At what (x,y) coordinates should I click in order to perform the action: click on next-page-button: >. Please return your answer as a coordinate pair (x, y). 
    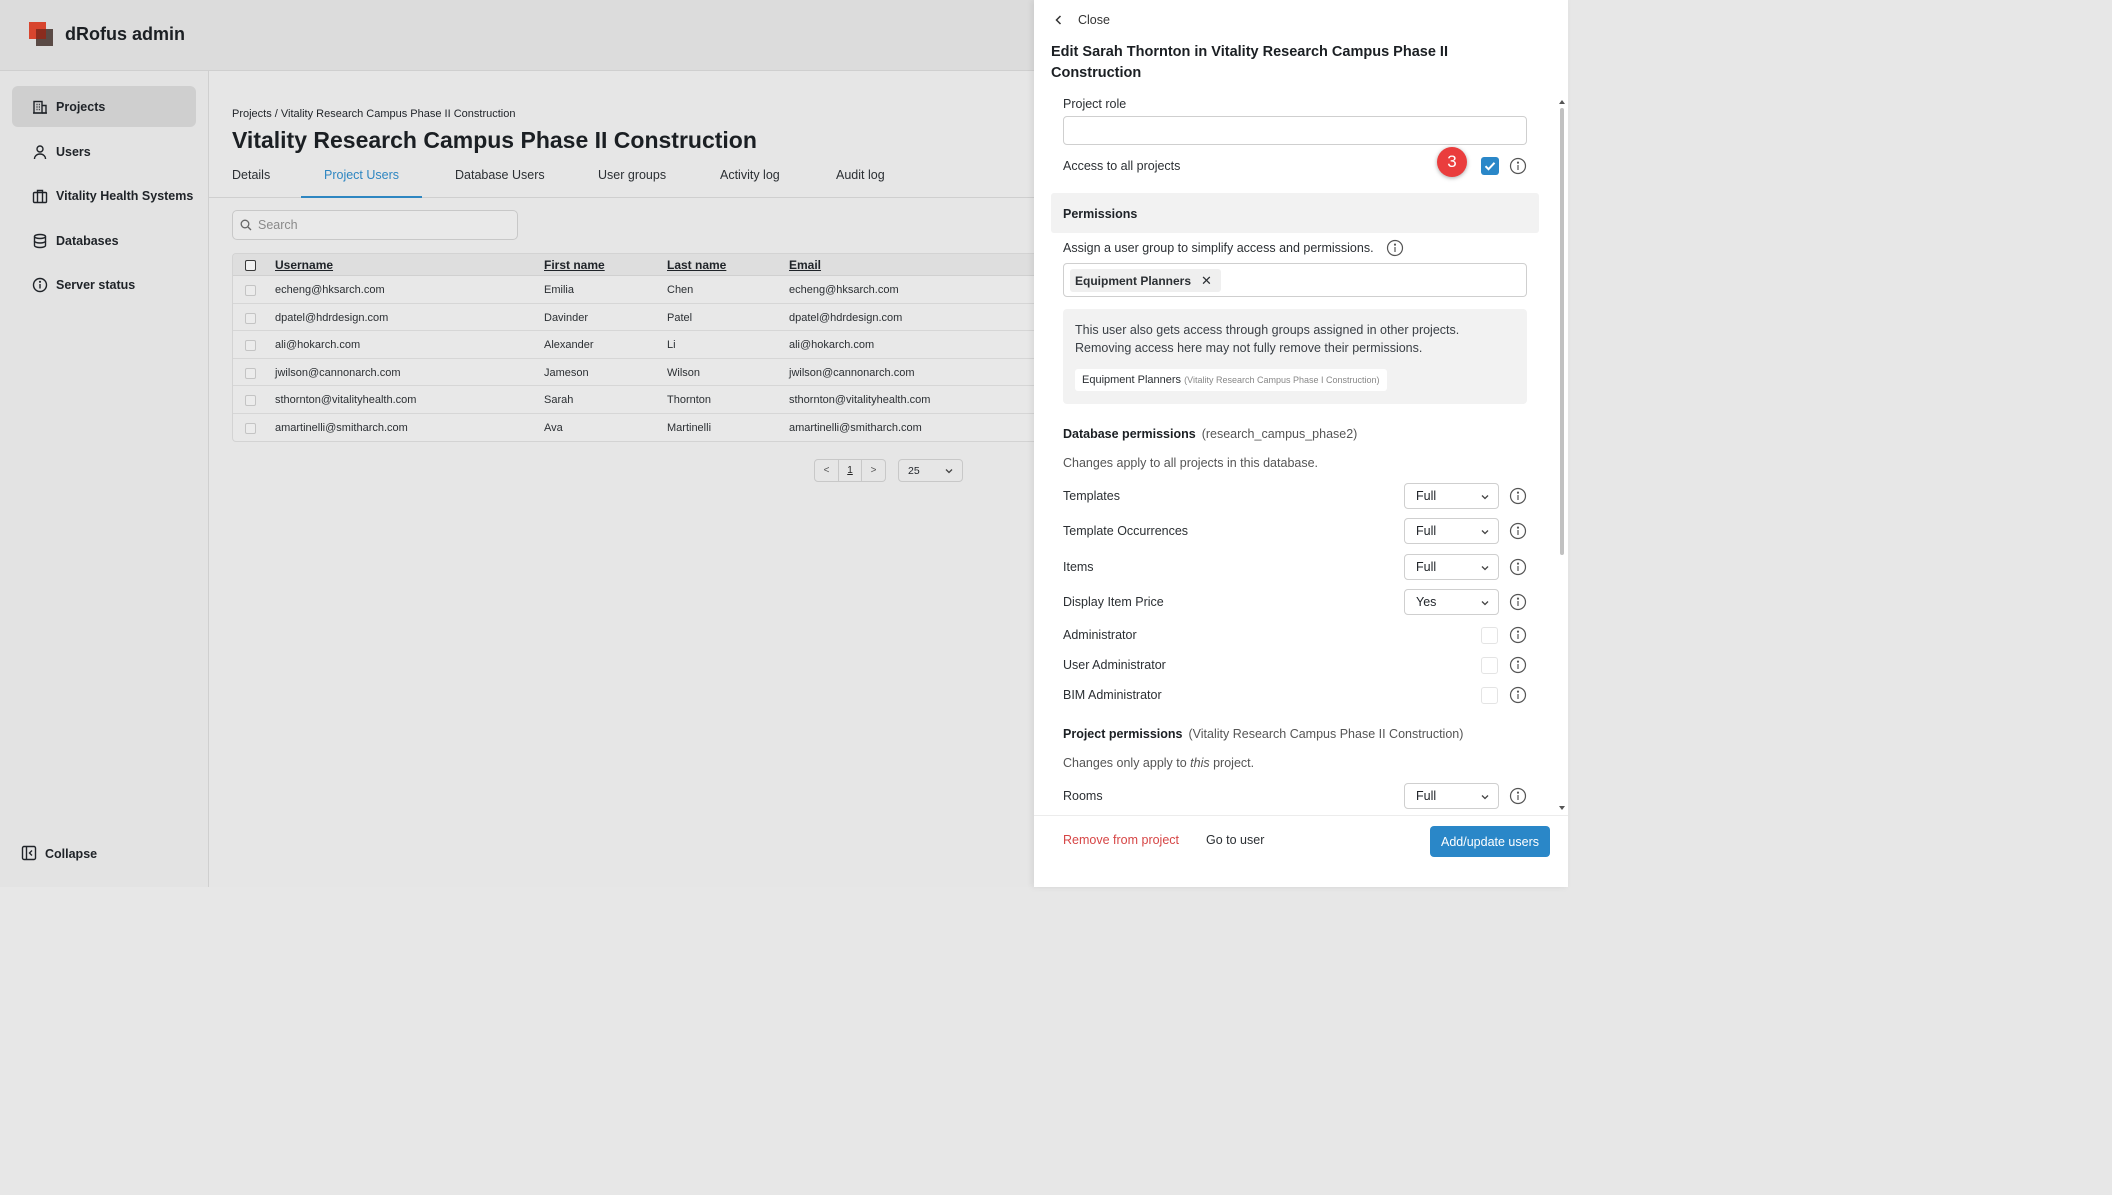
    Looking at the image, I should click on (874, 470).